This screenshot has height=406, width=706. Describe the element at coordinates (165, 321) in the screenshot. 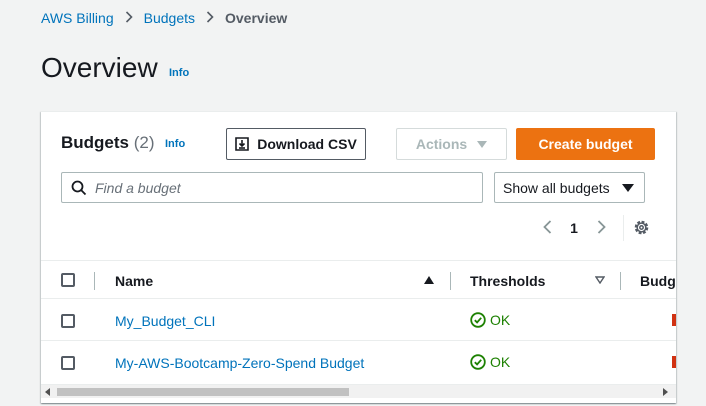

I see `budget-name-link: My_Budget_CLI` at that location.